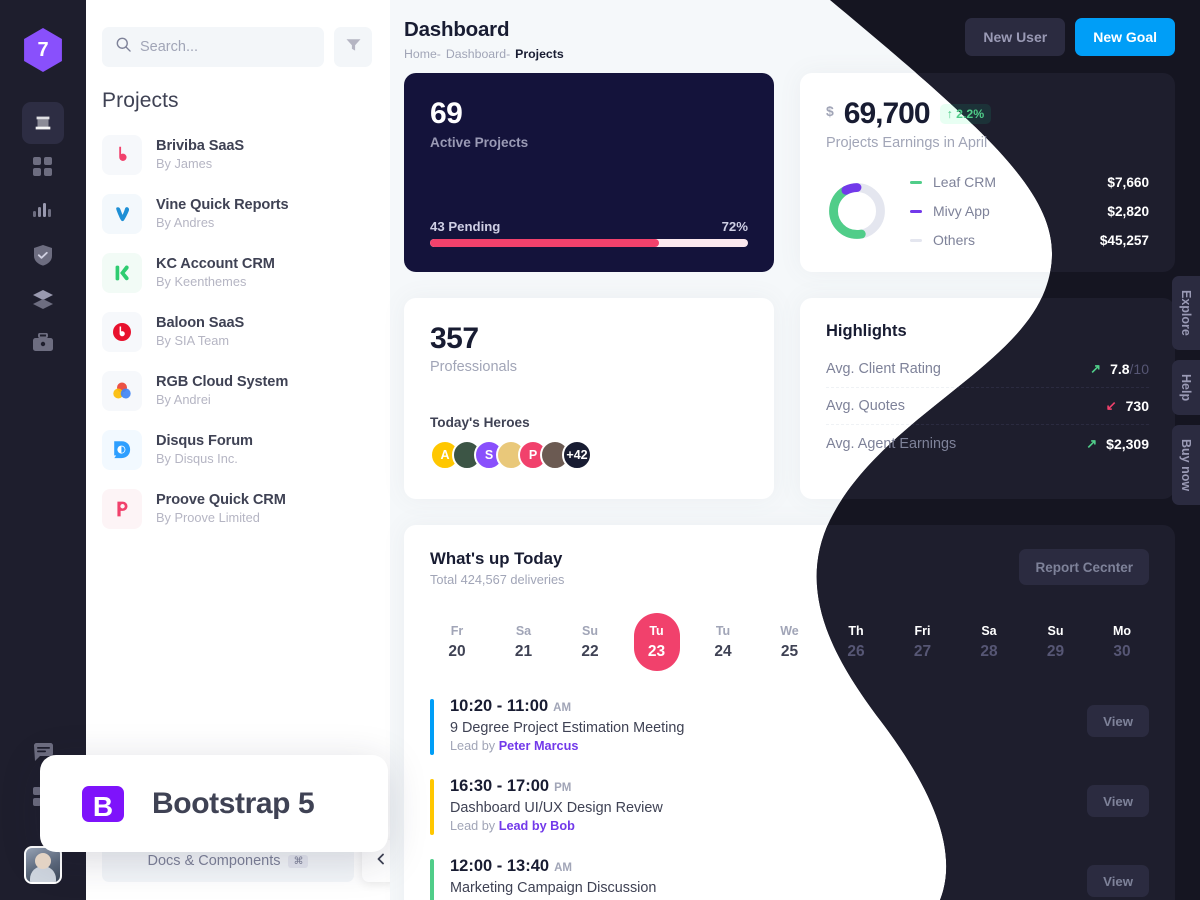 The height and width of the screenshot is (900, 1200). I want to click on legend-value: $2,820, so click(1128, 211).